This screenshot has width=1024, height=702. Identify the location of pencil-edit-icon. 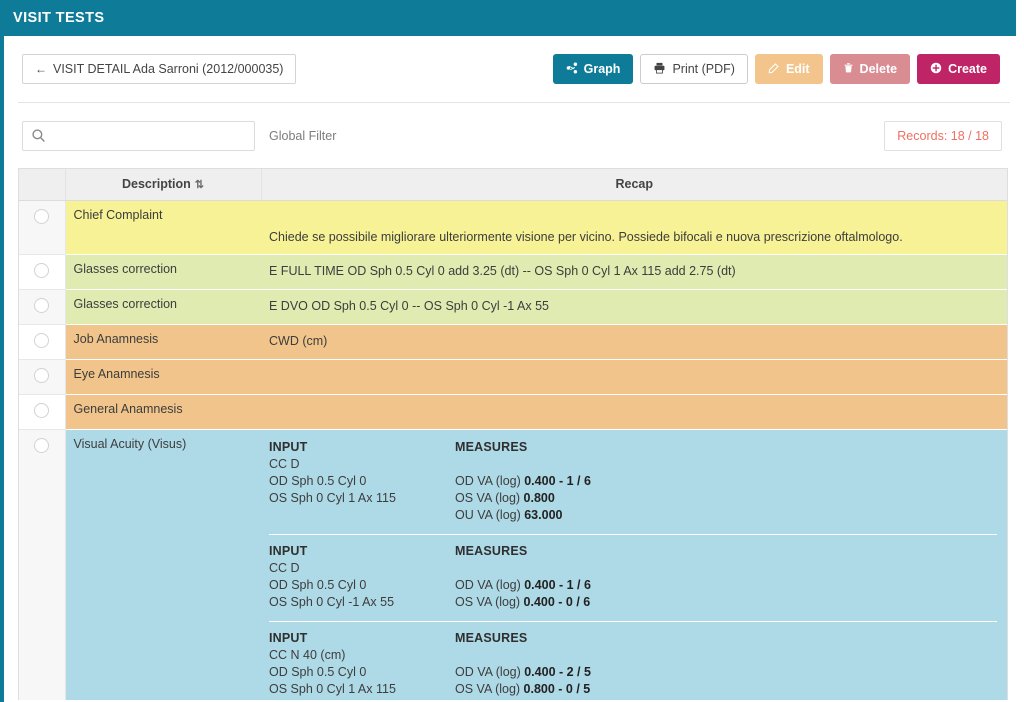
(774, 69).